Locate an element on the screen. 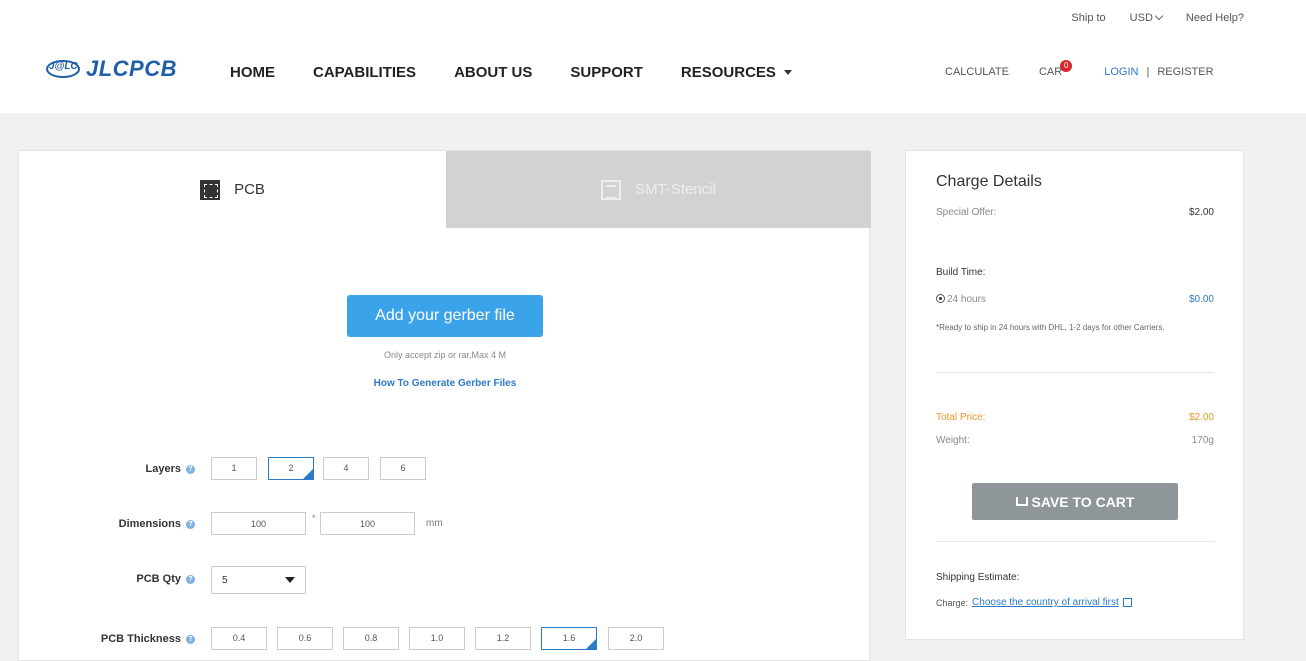  register-link: REGISTER is located at coordinates (1185, 72).